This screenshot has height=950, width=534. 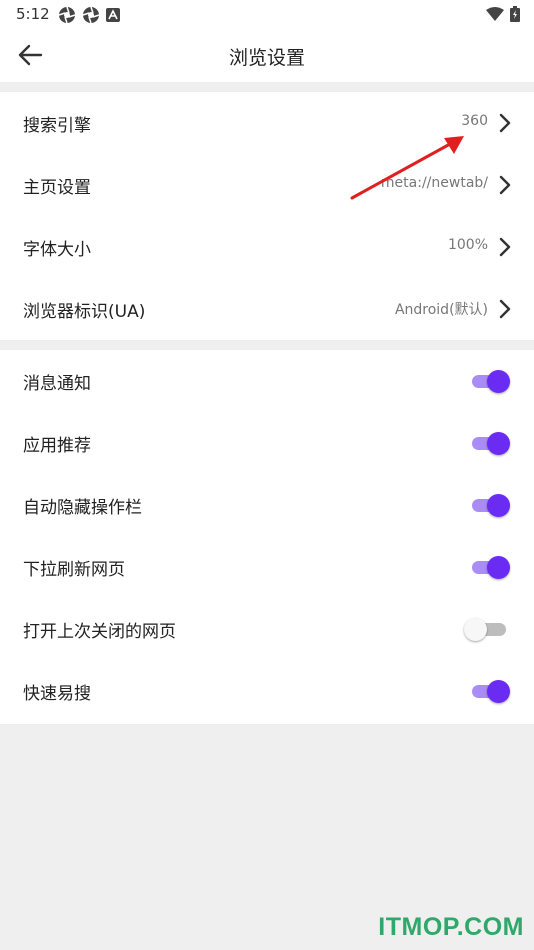 I want to click on quick-search-row: 快速易搜, so click(x=267, y=691).